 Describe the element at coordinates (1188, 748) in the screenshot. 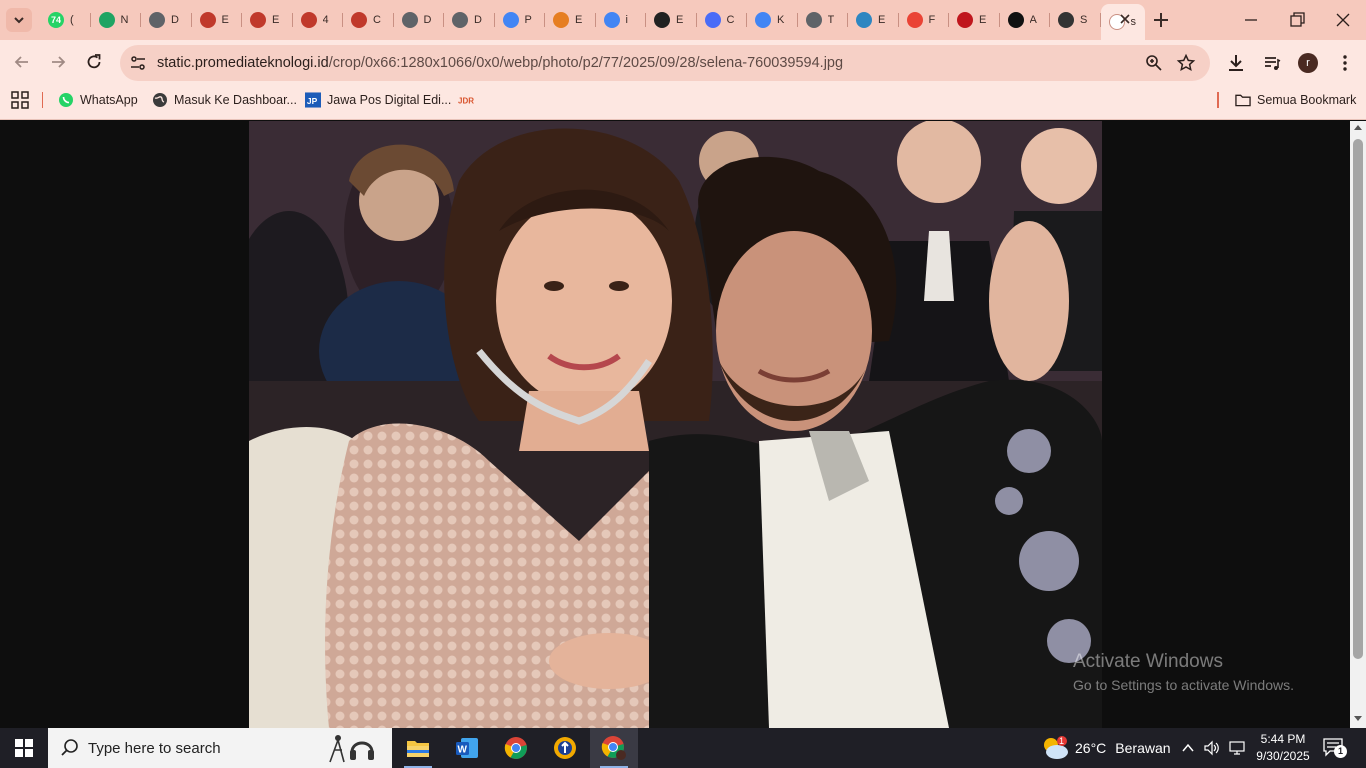

I see `show-hidden-icons-icon` at that location.